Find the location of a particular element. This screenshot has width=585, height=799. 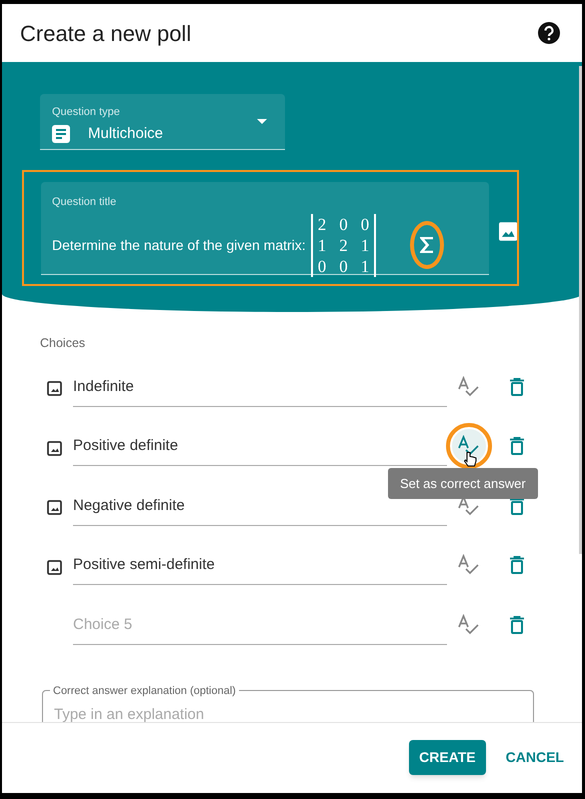

choice-field: Positive semi-definite is located at coordinates (260, 565).